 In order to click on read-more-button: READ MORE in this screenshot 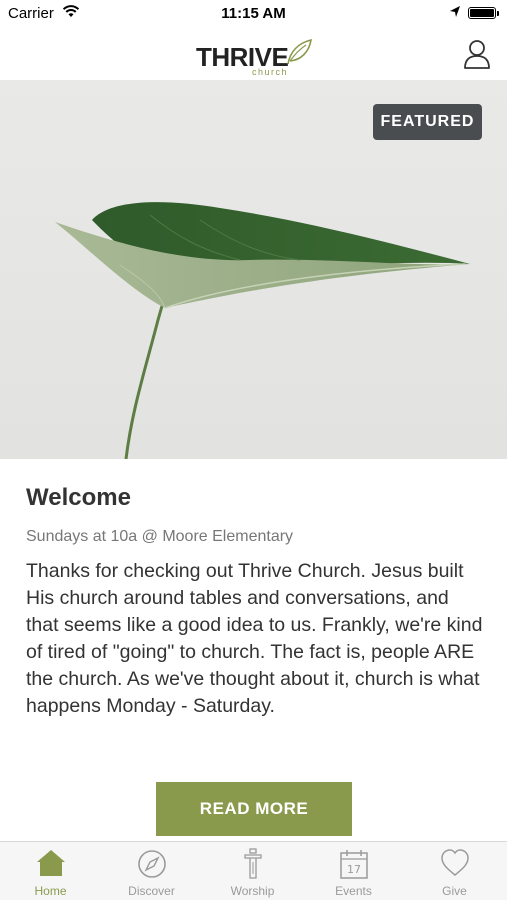, I will do `click(254, 809)`.